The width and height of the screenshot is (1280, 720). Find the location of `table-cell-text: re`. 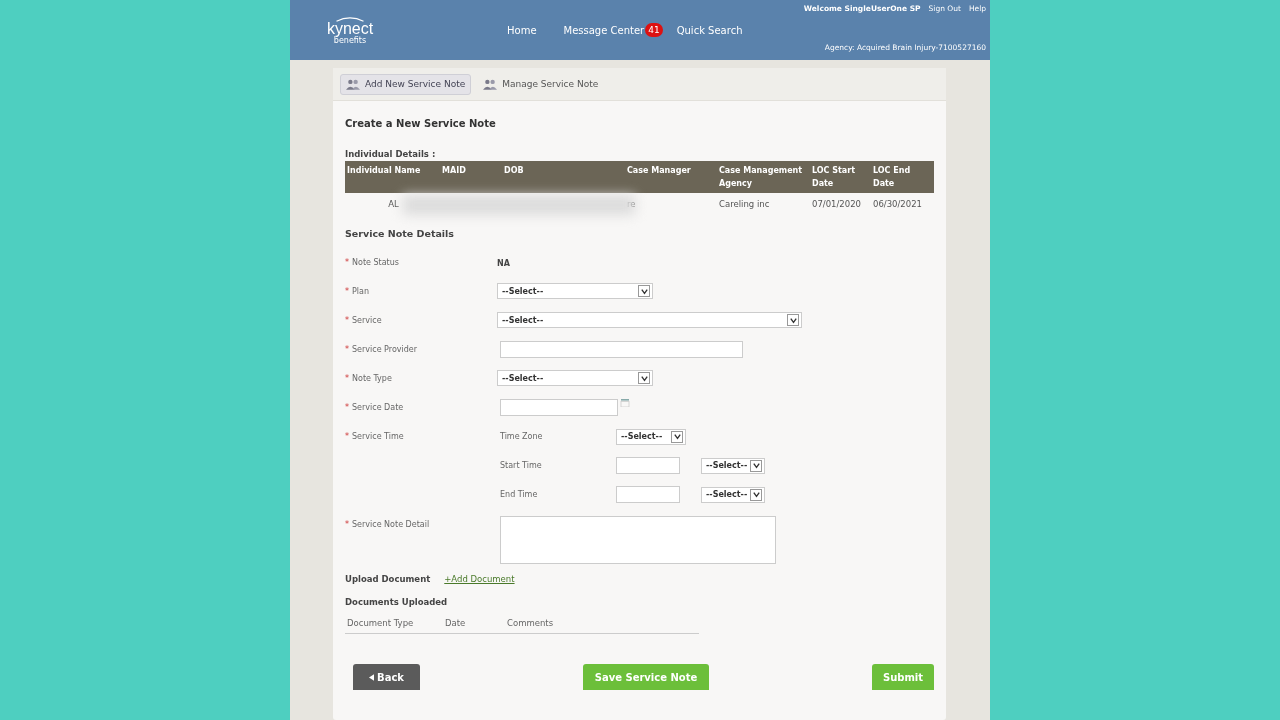

table-cell-text: re is located at coordinates (631, 204).